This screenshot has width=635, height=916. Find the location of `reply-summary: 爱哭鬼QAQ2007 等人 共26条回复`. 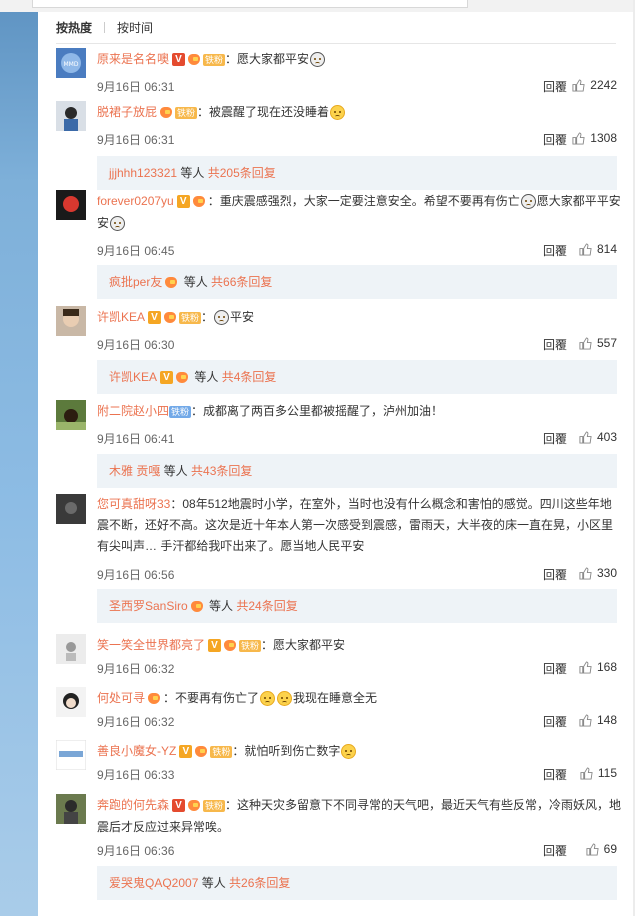

reply-summary: 爱哭鬼QAQ2007 等人 共26条回复 is located at coordinates (357, 883).